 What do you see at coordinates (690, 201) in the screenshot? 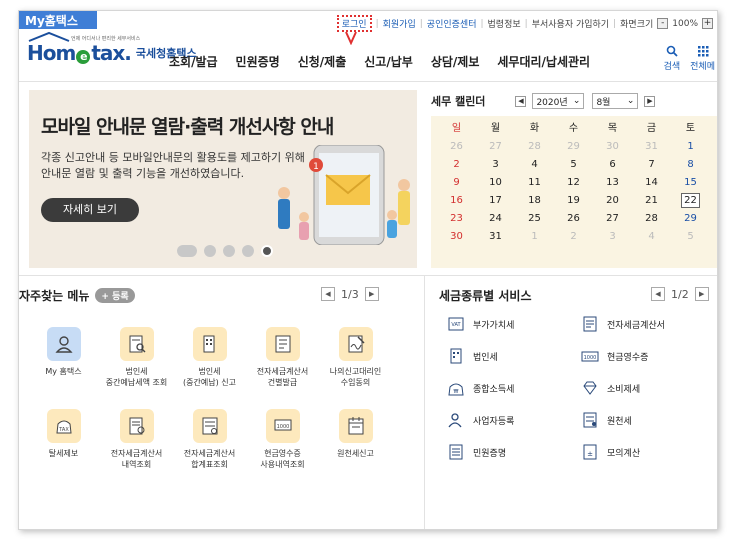
I see `calendar-day: 22` at bounding box center [690, 201].